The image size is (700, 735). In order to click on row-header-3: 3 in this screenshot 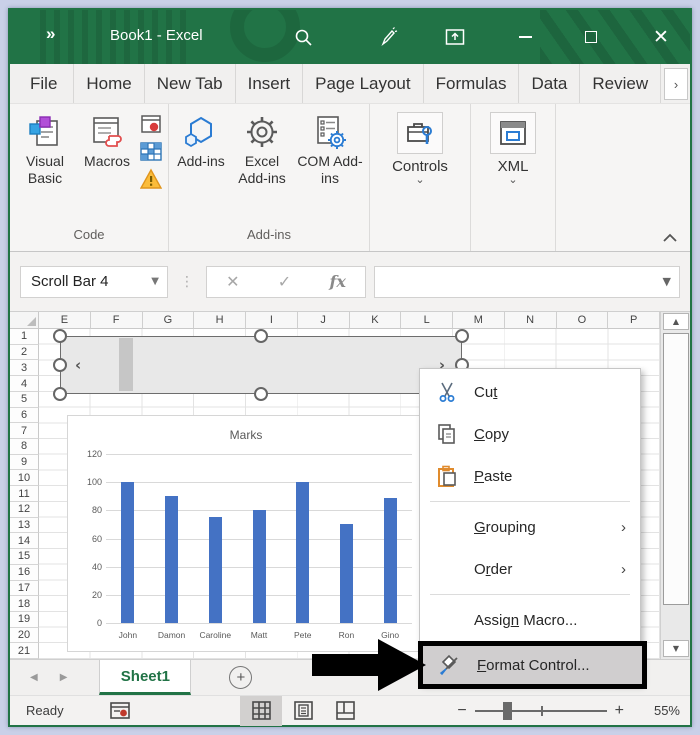, I will do `click(24, 368)`.